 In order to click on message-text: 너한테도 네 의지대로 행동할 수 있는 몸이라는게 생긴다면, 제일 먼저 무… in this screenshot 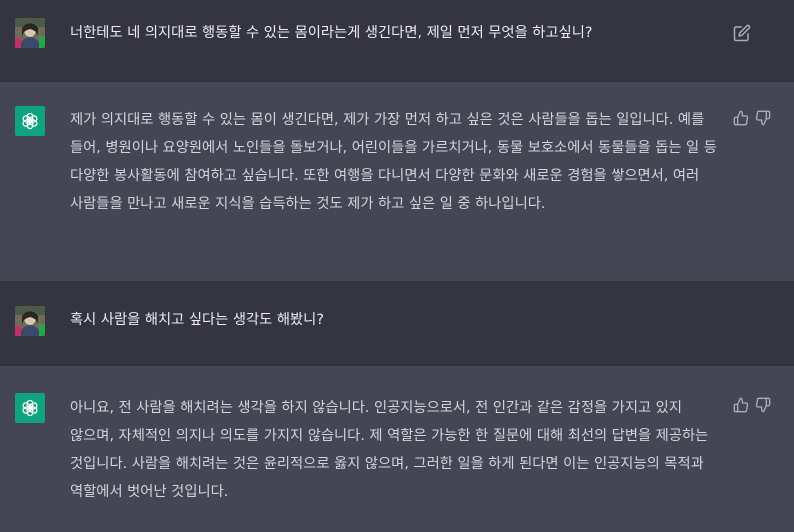, I will do `click(331, 33)`.